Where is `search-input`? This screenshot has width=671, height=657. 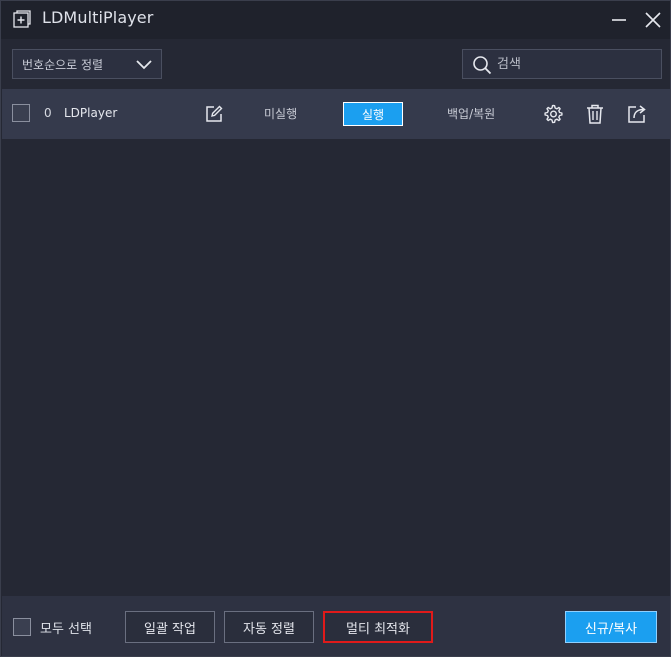
search-input is located at coordinates (577, 64).